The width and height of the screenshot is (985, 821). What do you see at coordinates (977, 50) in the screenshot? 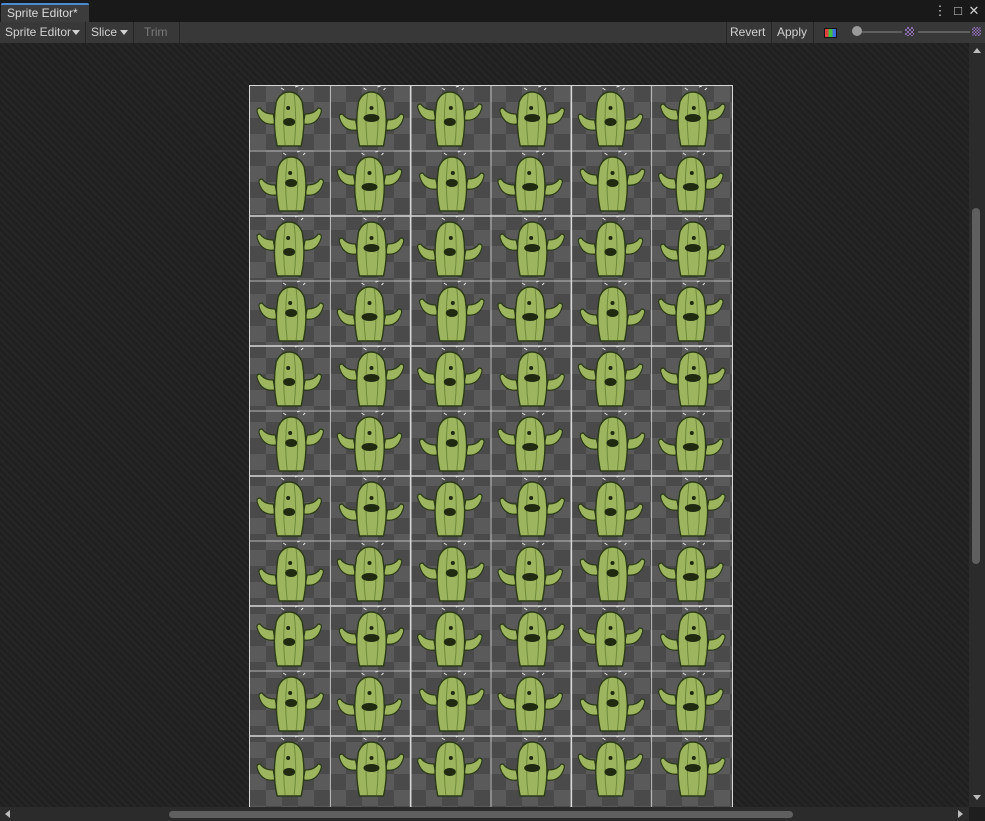
I see `scroll-up-icon` at bounding box center [977, 50].